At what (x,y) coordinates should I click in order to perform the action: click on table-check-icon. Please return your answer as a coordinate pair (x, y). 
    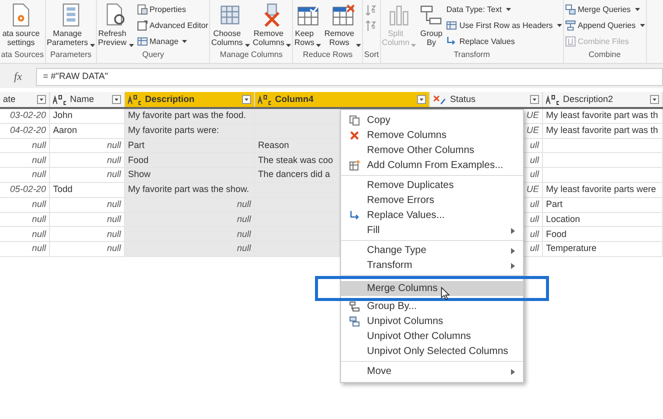
    Looking at the image, I should click on (308, 15).